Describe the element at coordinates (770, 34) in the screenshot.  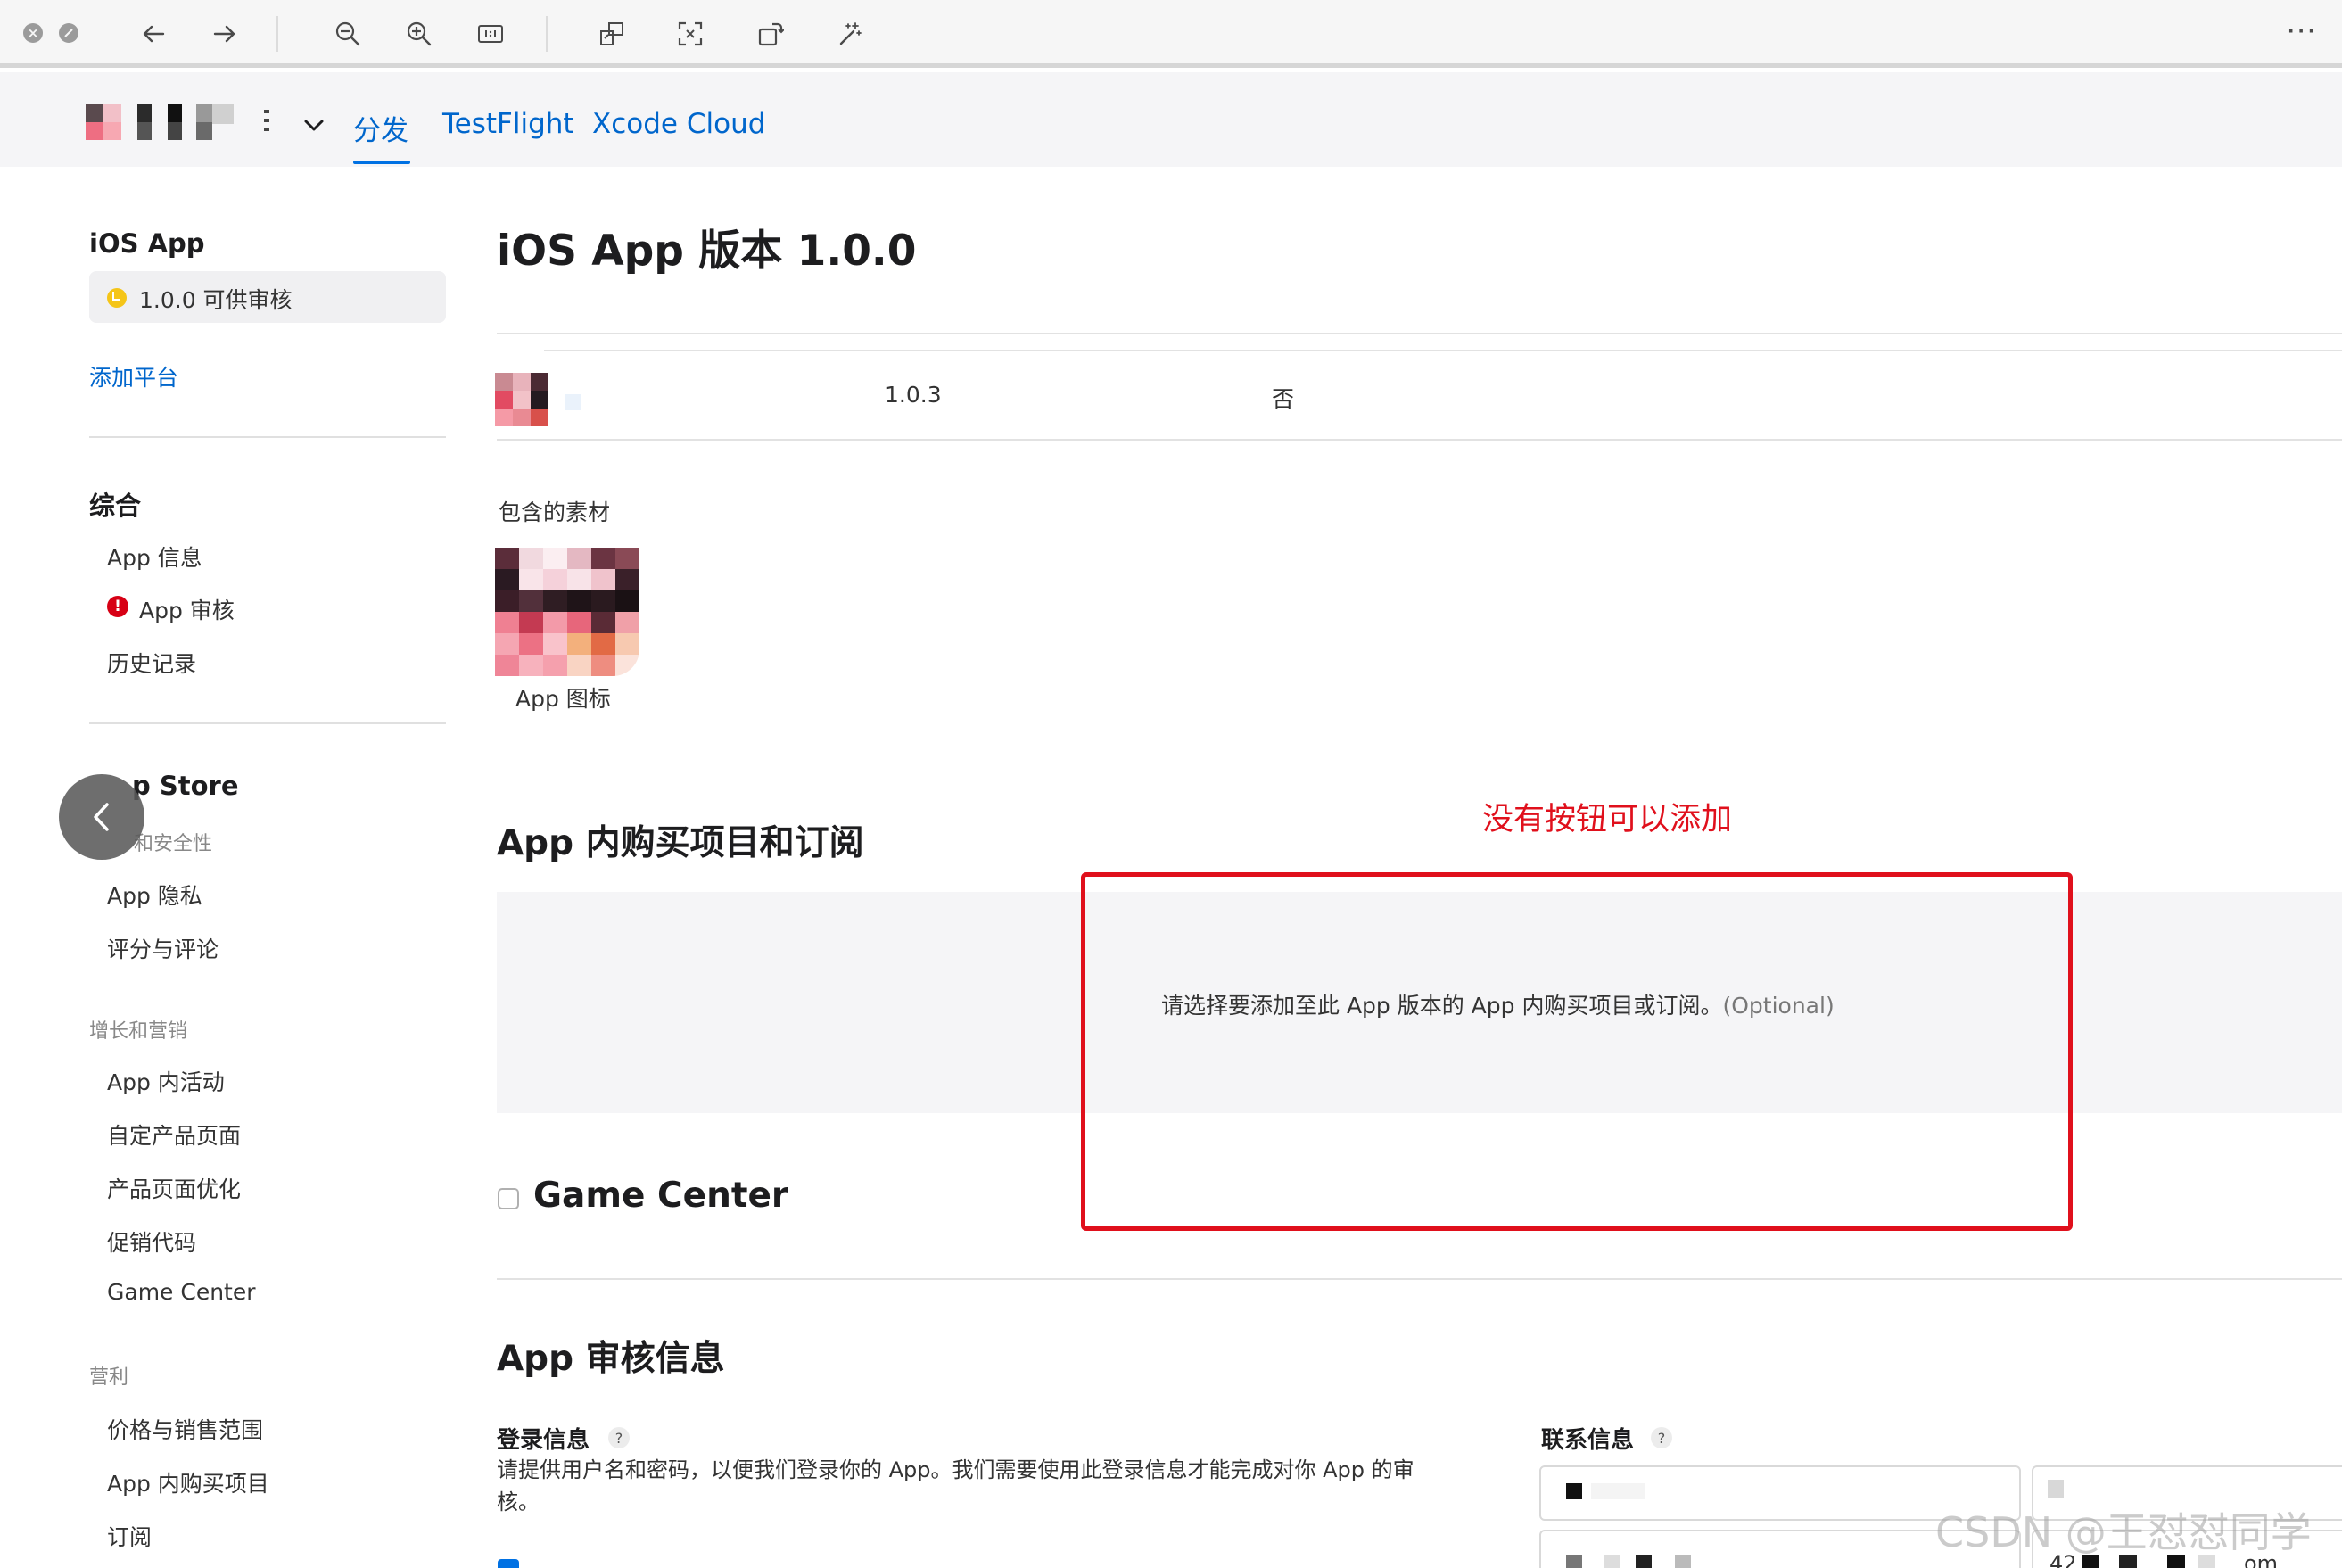
I see `rotate-icon` at that location.